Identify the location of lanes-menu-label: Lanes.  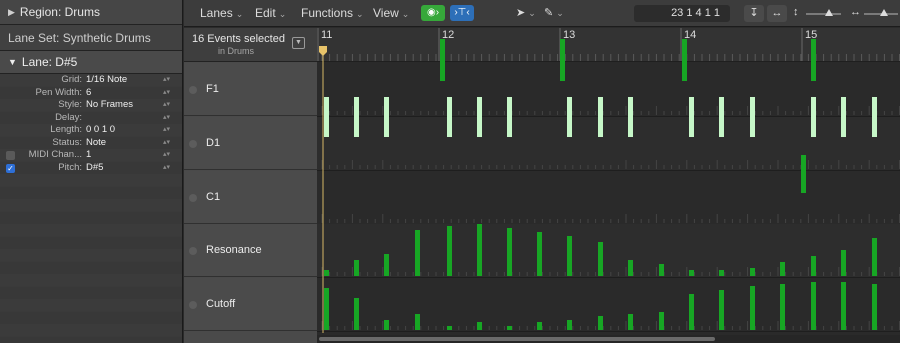
(216, 13).